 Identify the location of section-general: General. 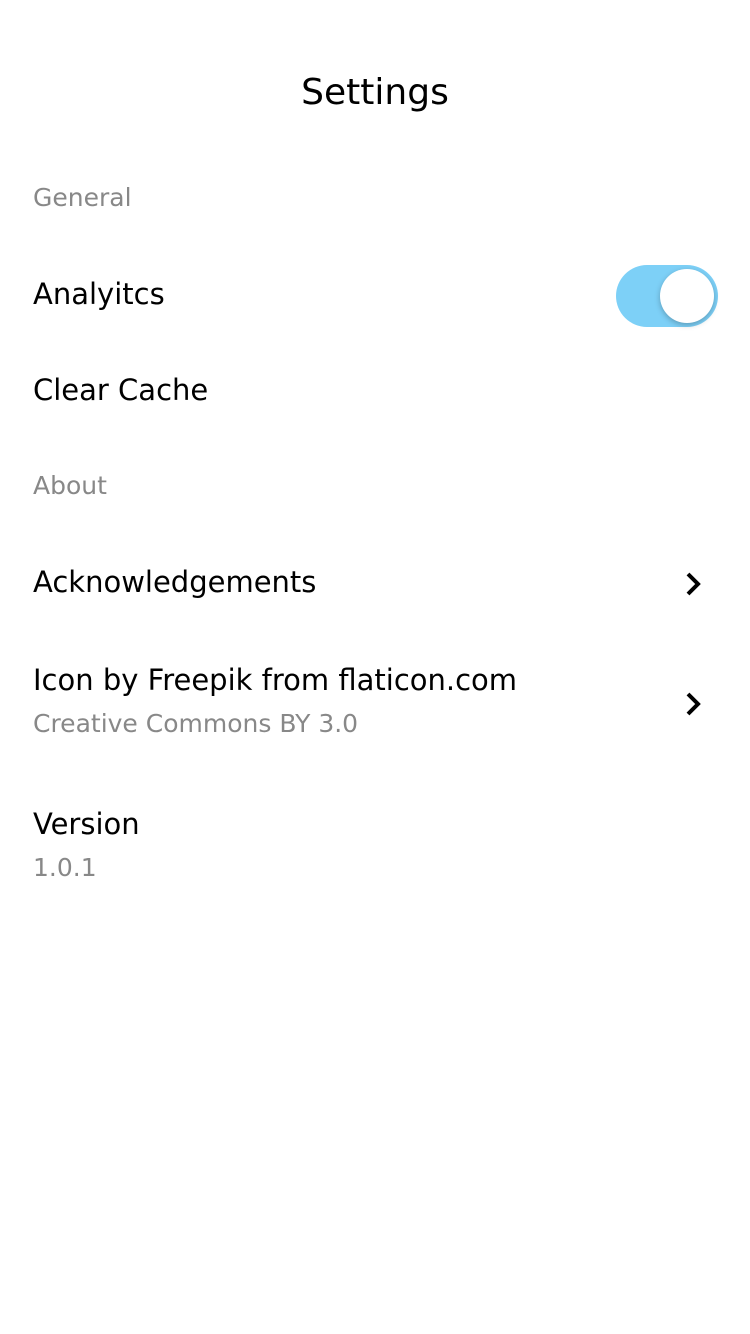
(82, 197).